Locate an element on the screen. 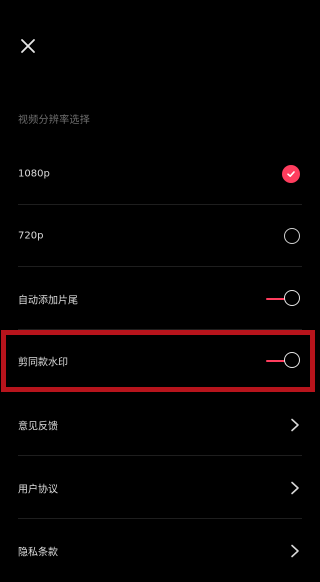 This screenshot has height=582, width=320. close-icon is located at coordinates (28, 46).